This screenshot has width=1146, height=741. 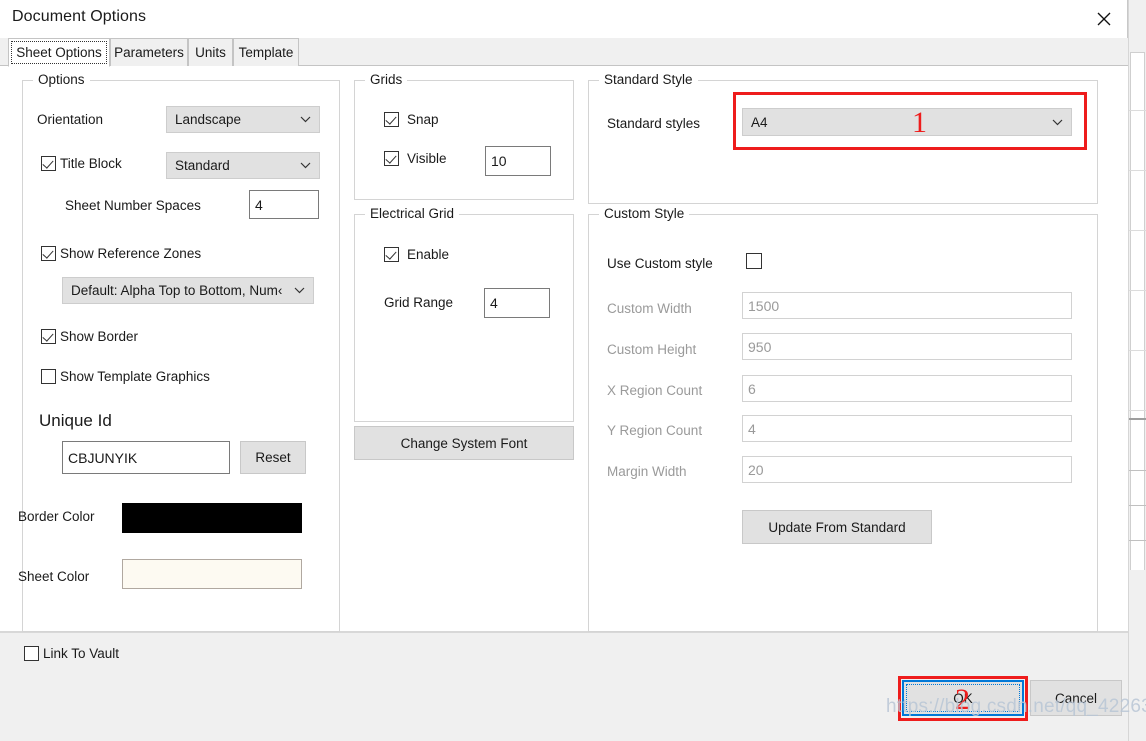 I want to click on grids-group-label: Grids, so click(x=386, y=79).